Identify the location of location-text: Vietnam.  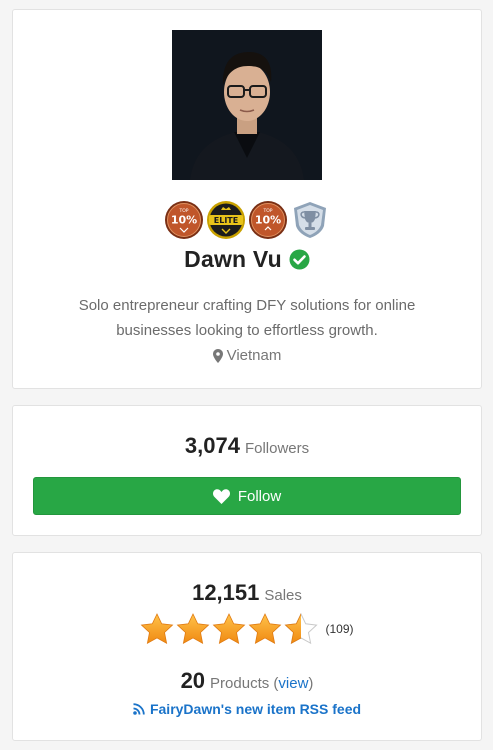
(254, 355).